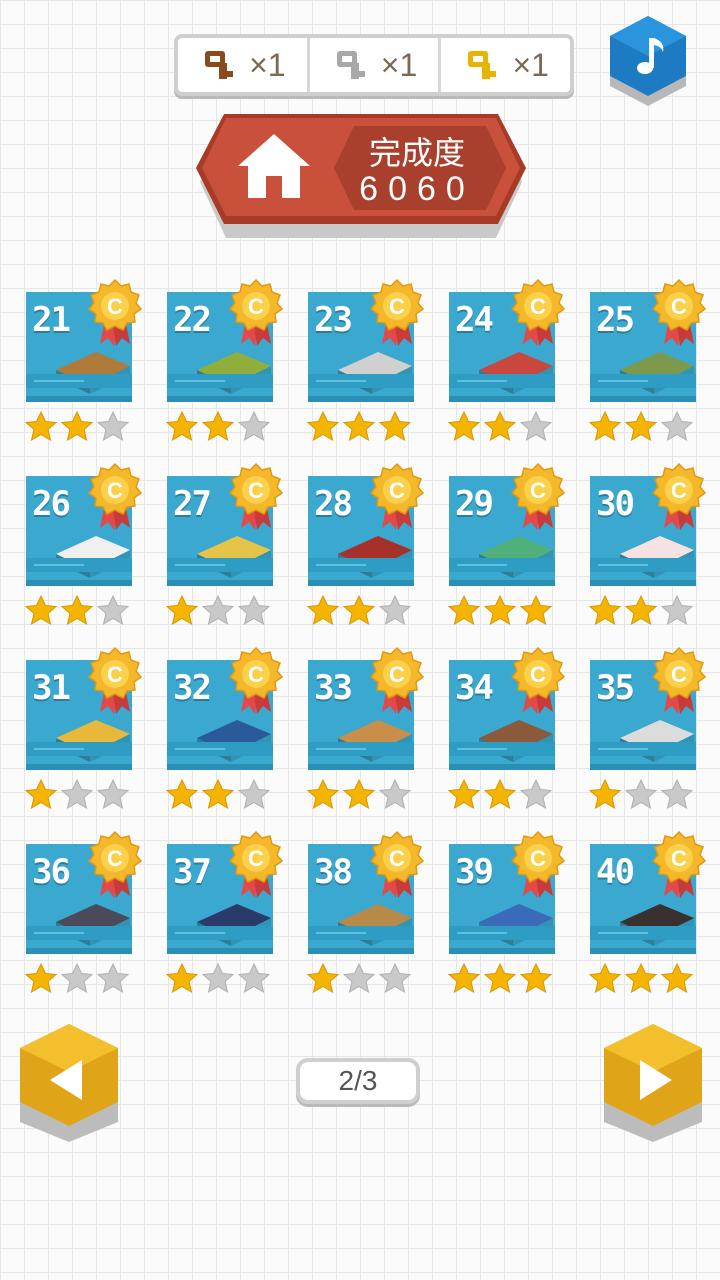 The width and height of the screenshot is (720, 1280). What do you see at coordinates (615, 320) in the screenshot?
I see `level-number: 25` at bounding box center [615, 320].